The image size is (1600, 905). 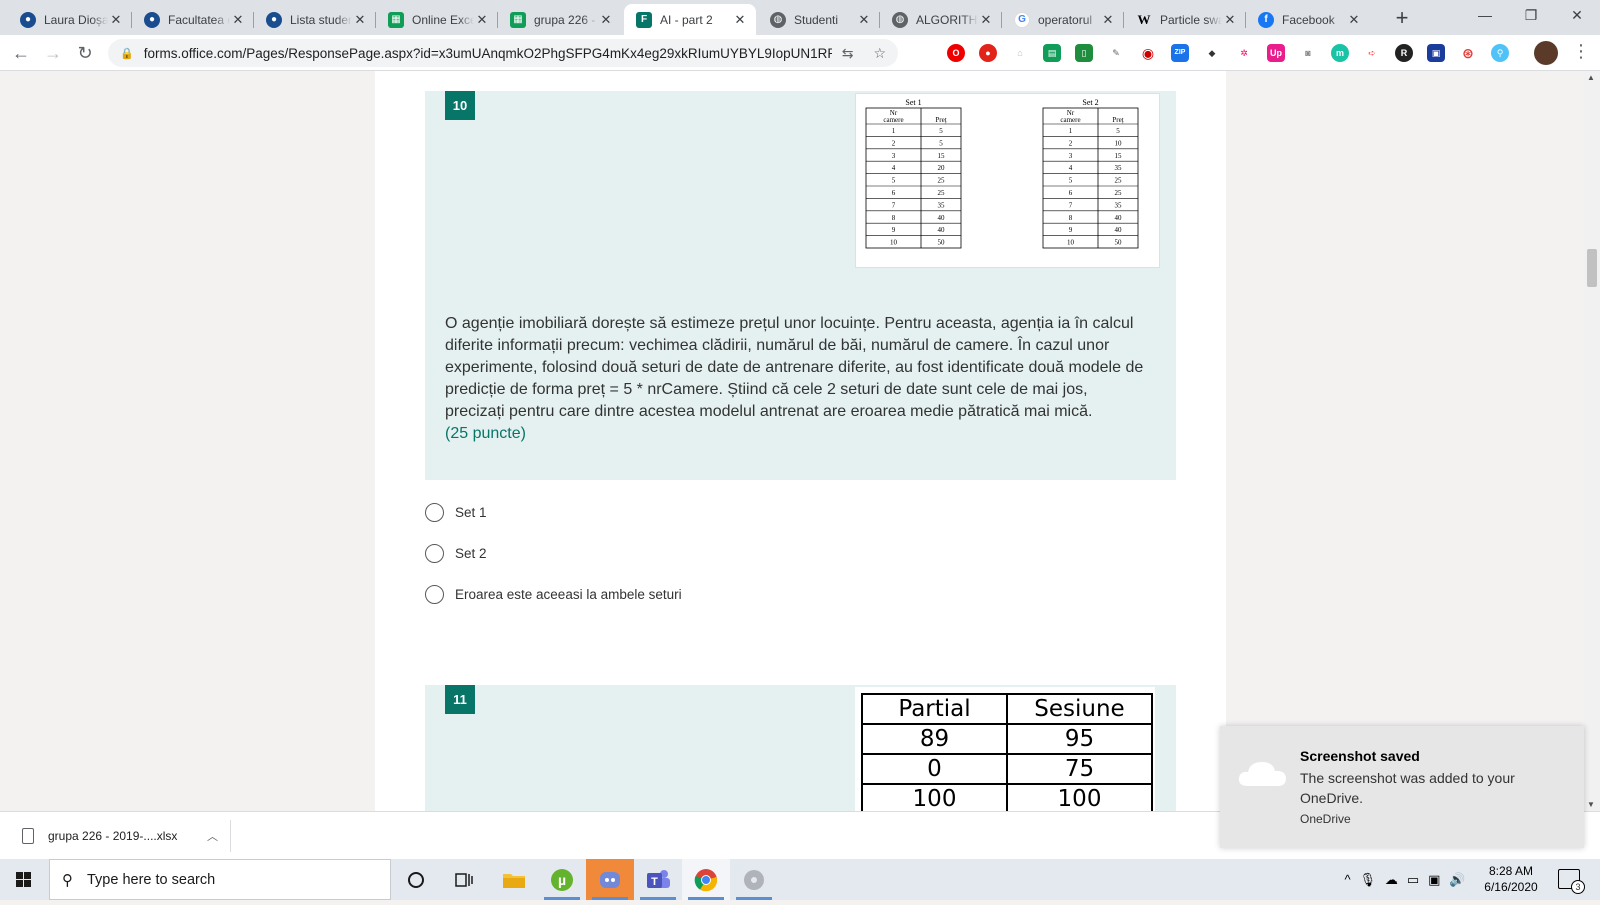 I want to click on table-cell: 9, so click(x=1071, y=230).